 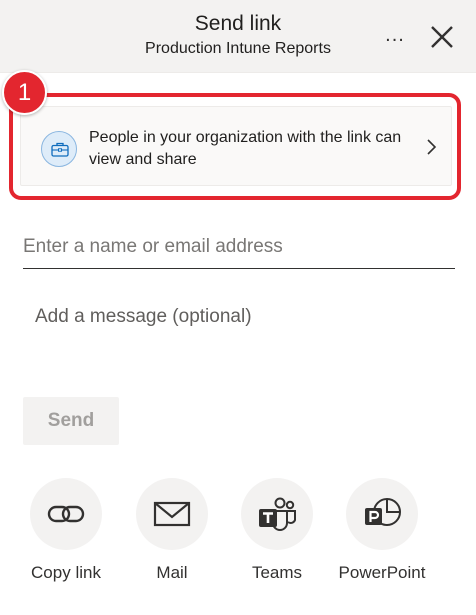 What do you see at coordinates (277, 572) in the screenshot?
I see `teams-label: Teams` at bounding box center [277, 572].